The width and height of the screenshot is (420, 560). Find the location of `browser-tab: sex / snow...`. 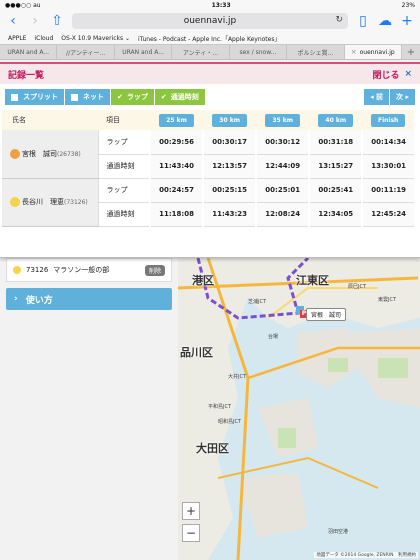

browser-tab: sex / snow... is located at coordinates (259, 52).